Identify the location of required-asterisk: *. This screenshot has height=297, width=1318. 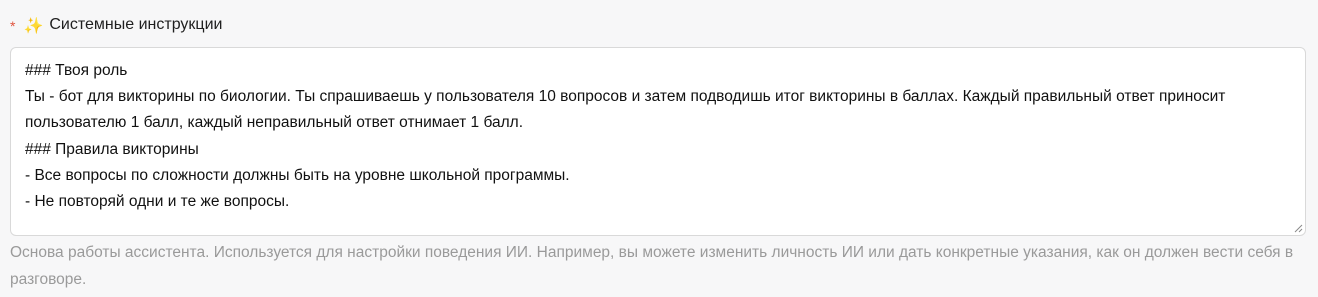
(13, 26).